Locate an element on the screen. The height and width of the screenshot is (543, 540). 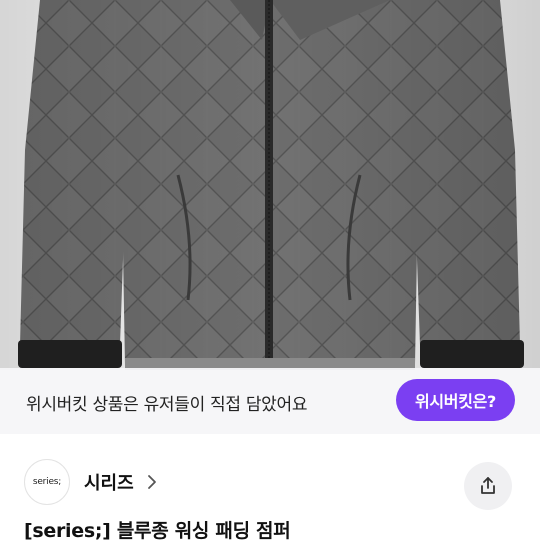
share-icon is located at coordinates (488, 485).